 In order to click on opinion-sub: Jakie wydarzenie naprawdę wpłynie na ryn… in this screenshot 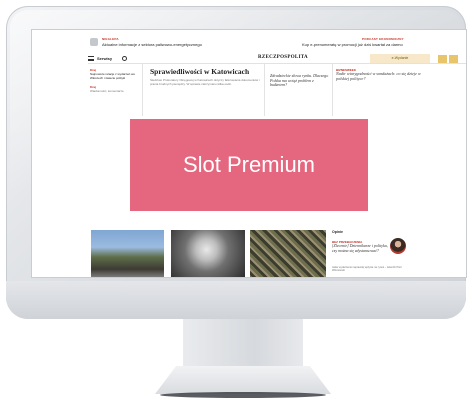, I will do `click(367, 269)`.